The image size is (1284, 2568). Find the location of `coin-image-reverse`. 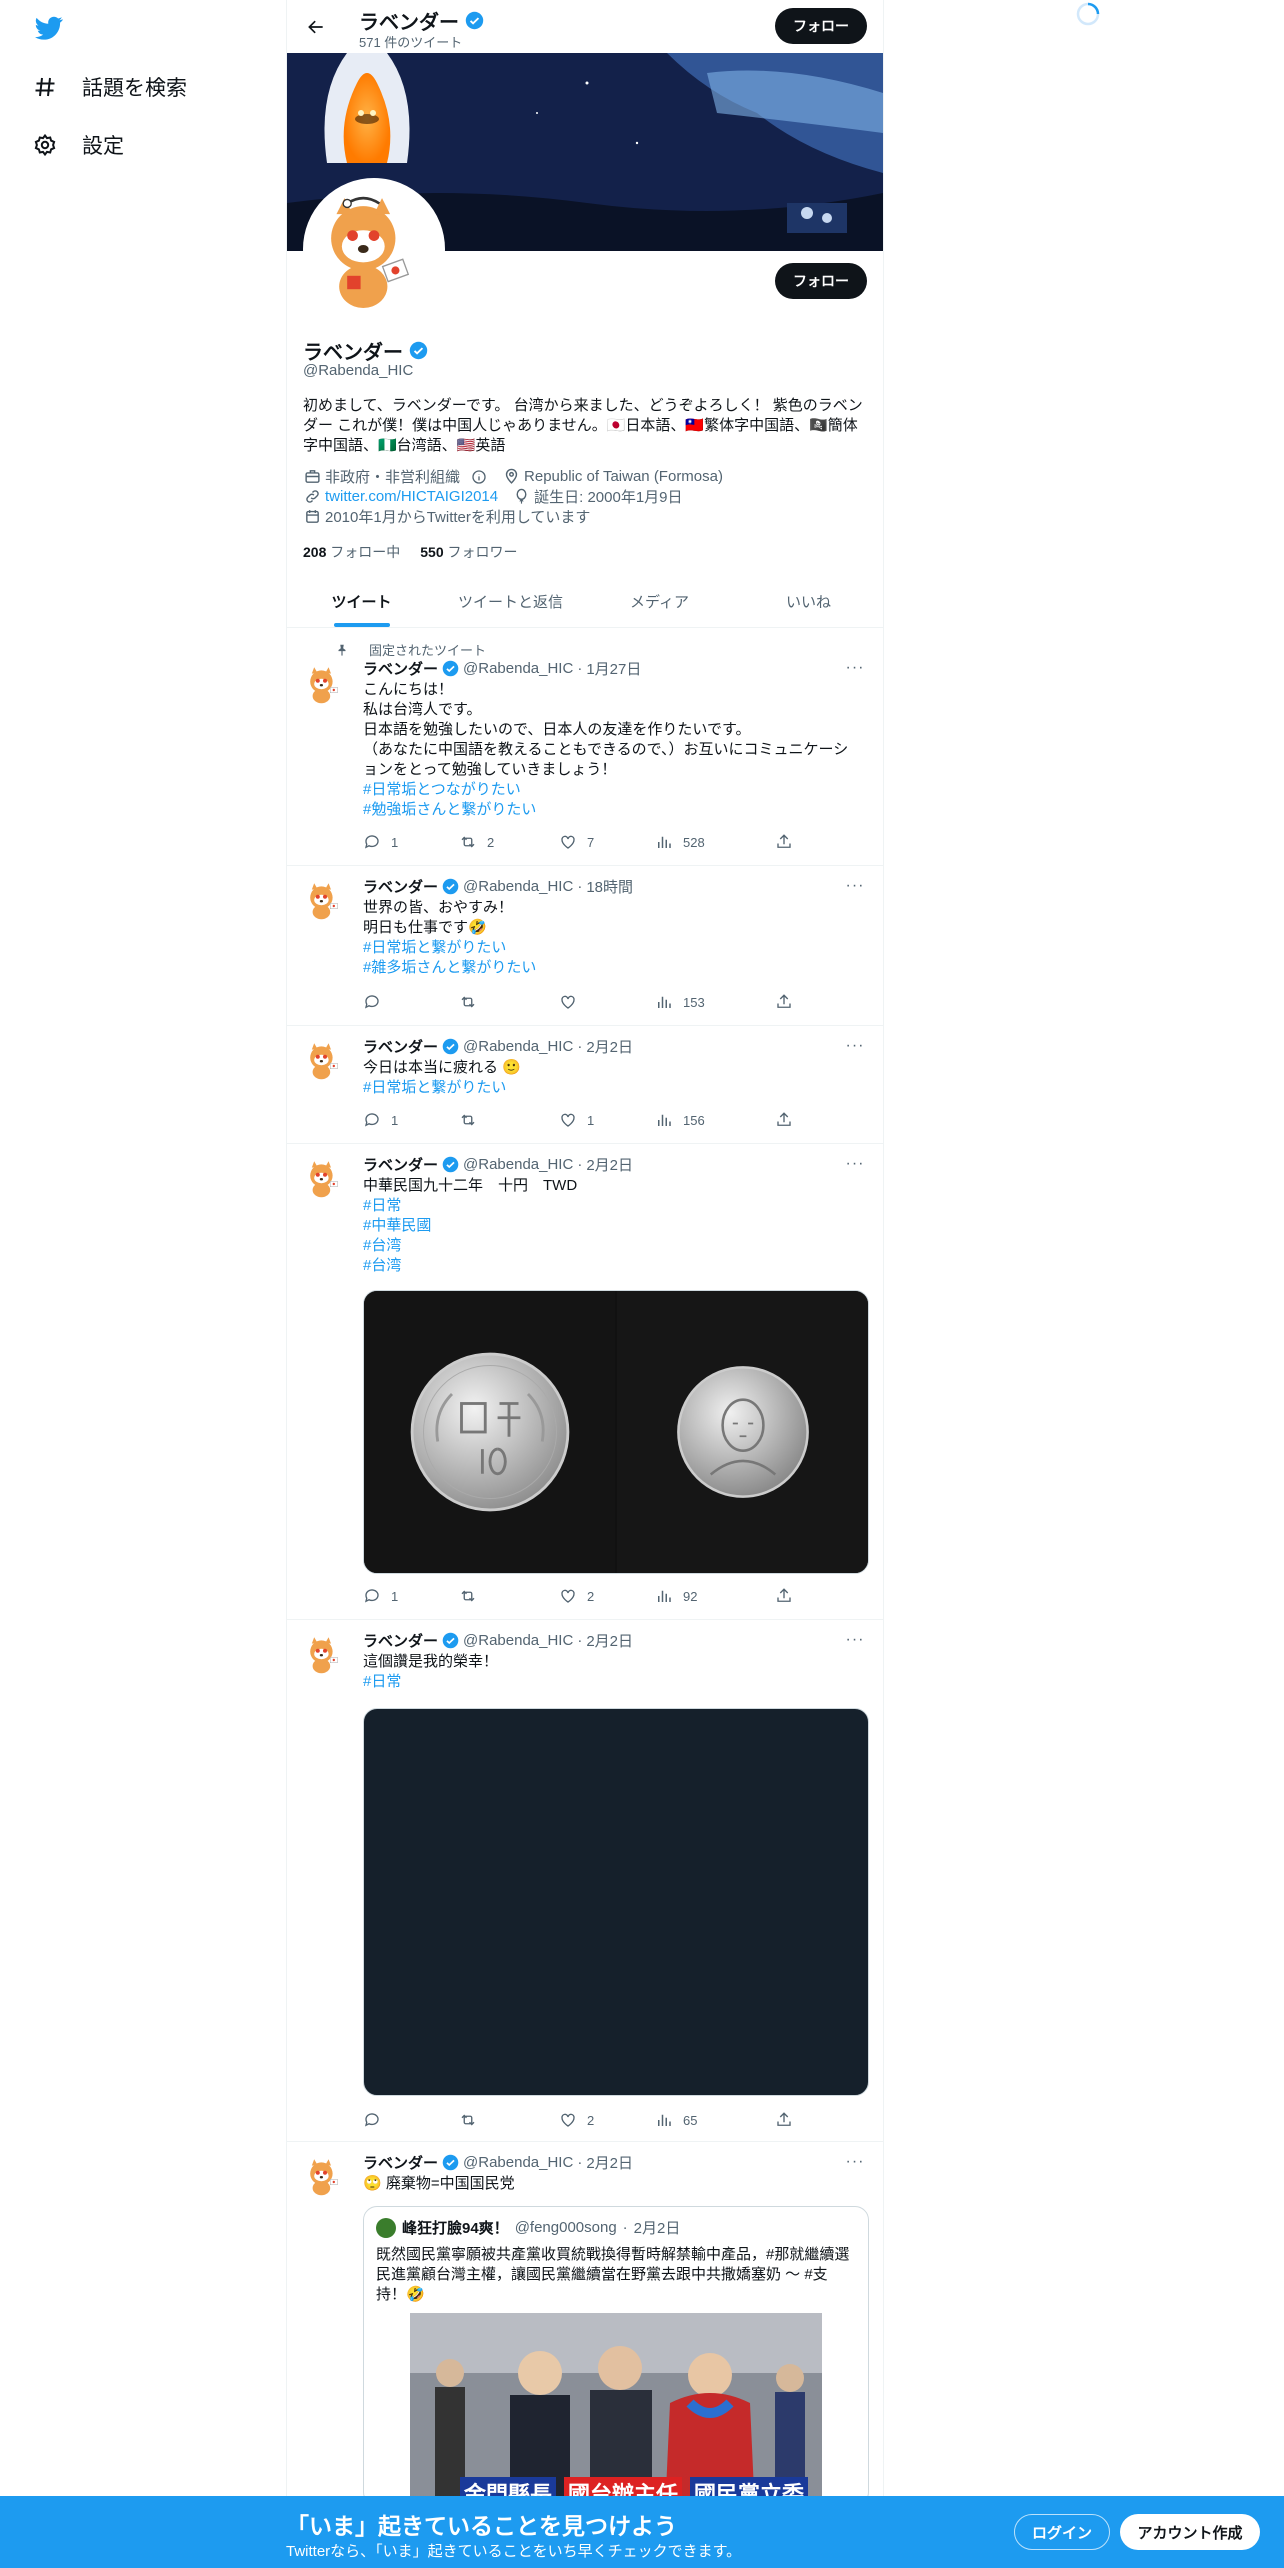

coin-image-reverse is located at coordinates (489, 1432).